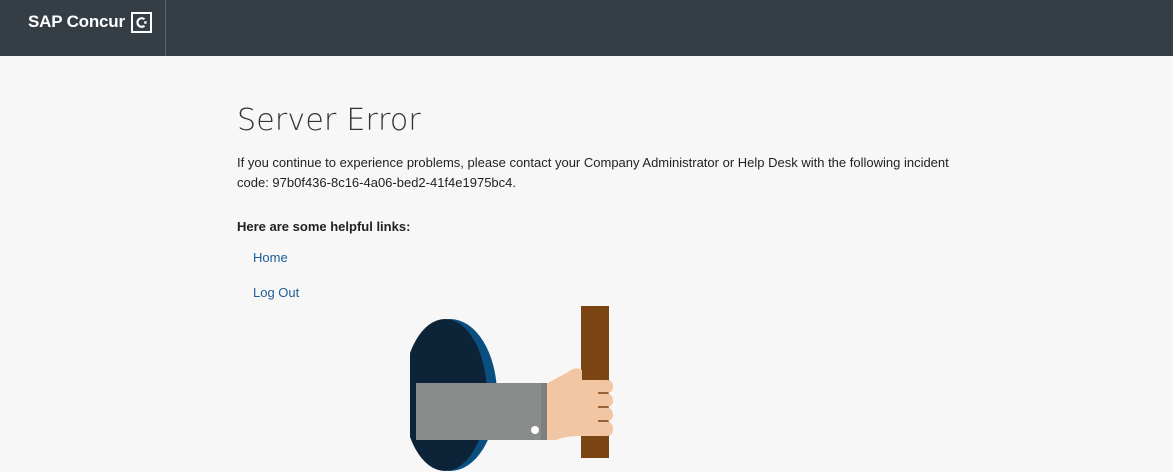  I want to click on sap-concur-logo: SAP Concur, so click(90, 22).